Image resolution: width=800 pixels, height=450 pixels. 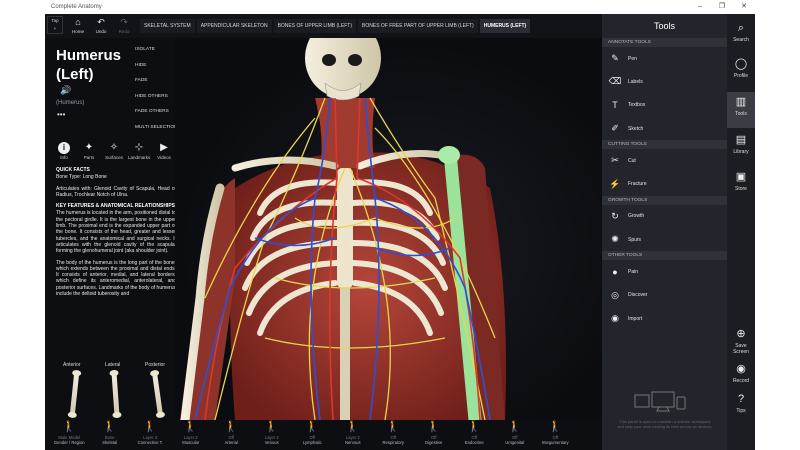 What do you see at coordinates (150, 435) in the screenshot?
I see `layer-connective: 🚶 Layer 3 Connective T.` at bounding box center [150, 435].